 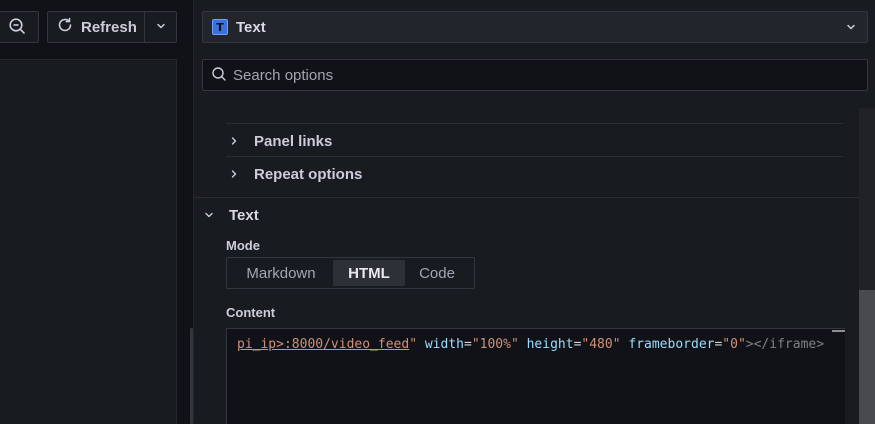 What do you see at coordinates (243, 245) in the screenshot?
I see `mode-label: Mode` at bounding box center [243, 245].